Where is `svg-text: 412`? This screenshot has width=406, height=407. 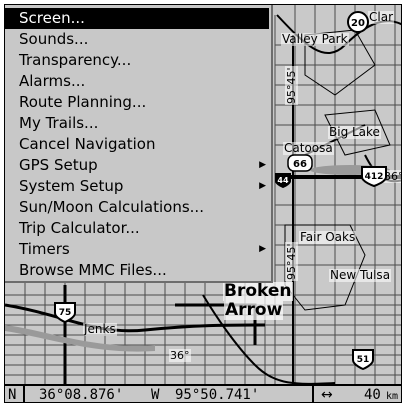 svg-text: 412 is located at coordinates (374, 177).